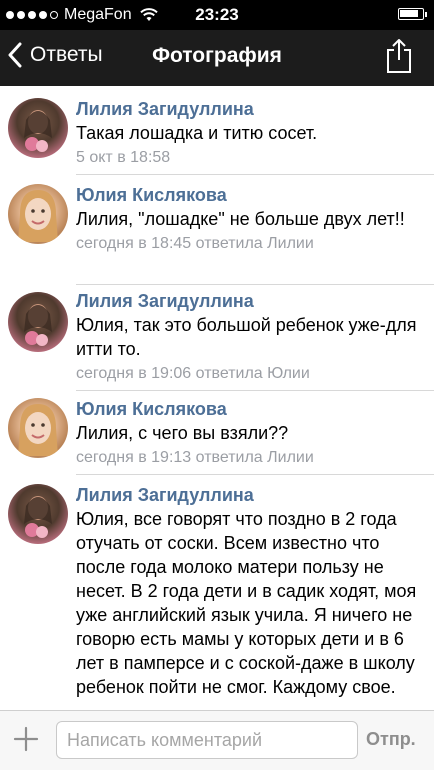 Image resolution: width=434 pixels, height=770 pixels. Describe the element at coordinates (182, 433) in the screenshot. I see `comment-text: Лилия, с чего вы взяли??` at that location.